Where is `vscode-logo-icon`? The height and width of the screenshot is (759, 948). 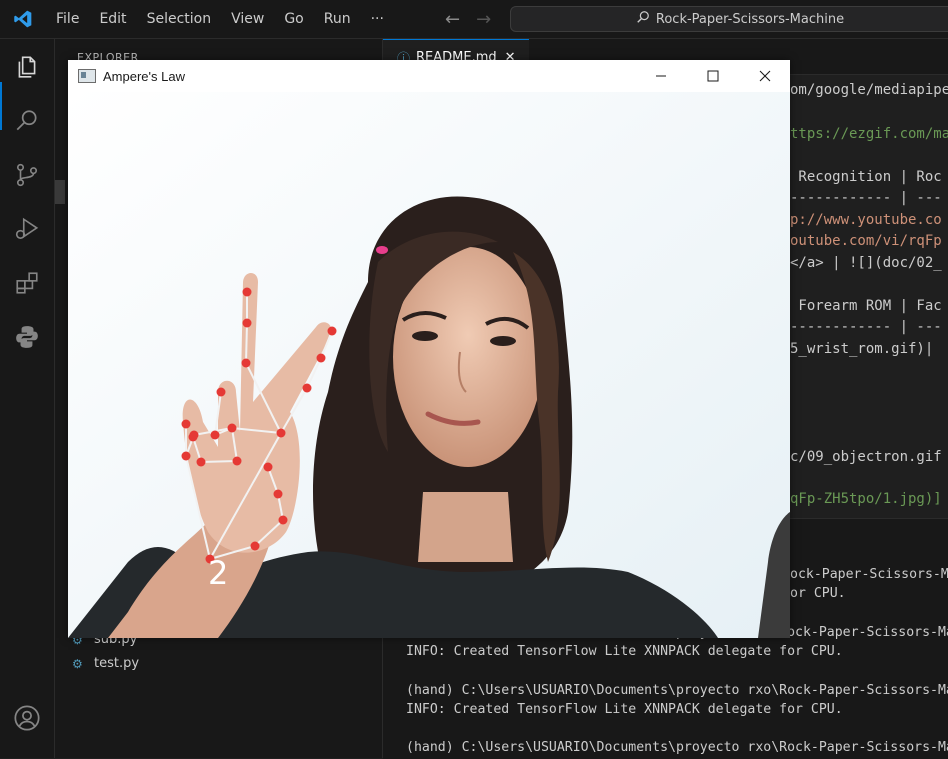
vscode-logo-icon is located at coordinates (23, 19).